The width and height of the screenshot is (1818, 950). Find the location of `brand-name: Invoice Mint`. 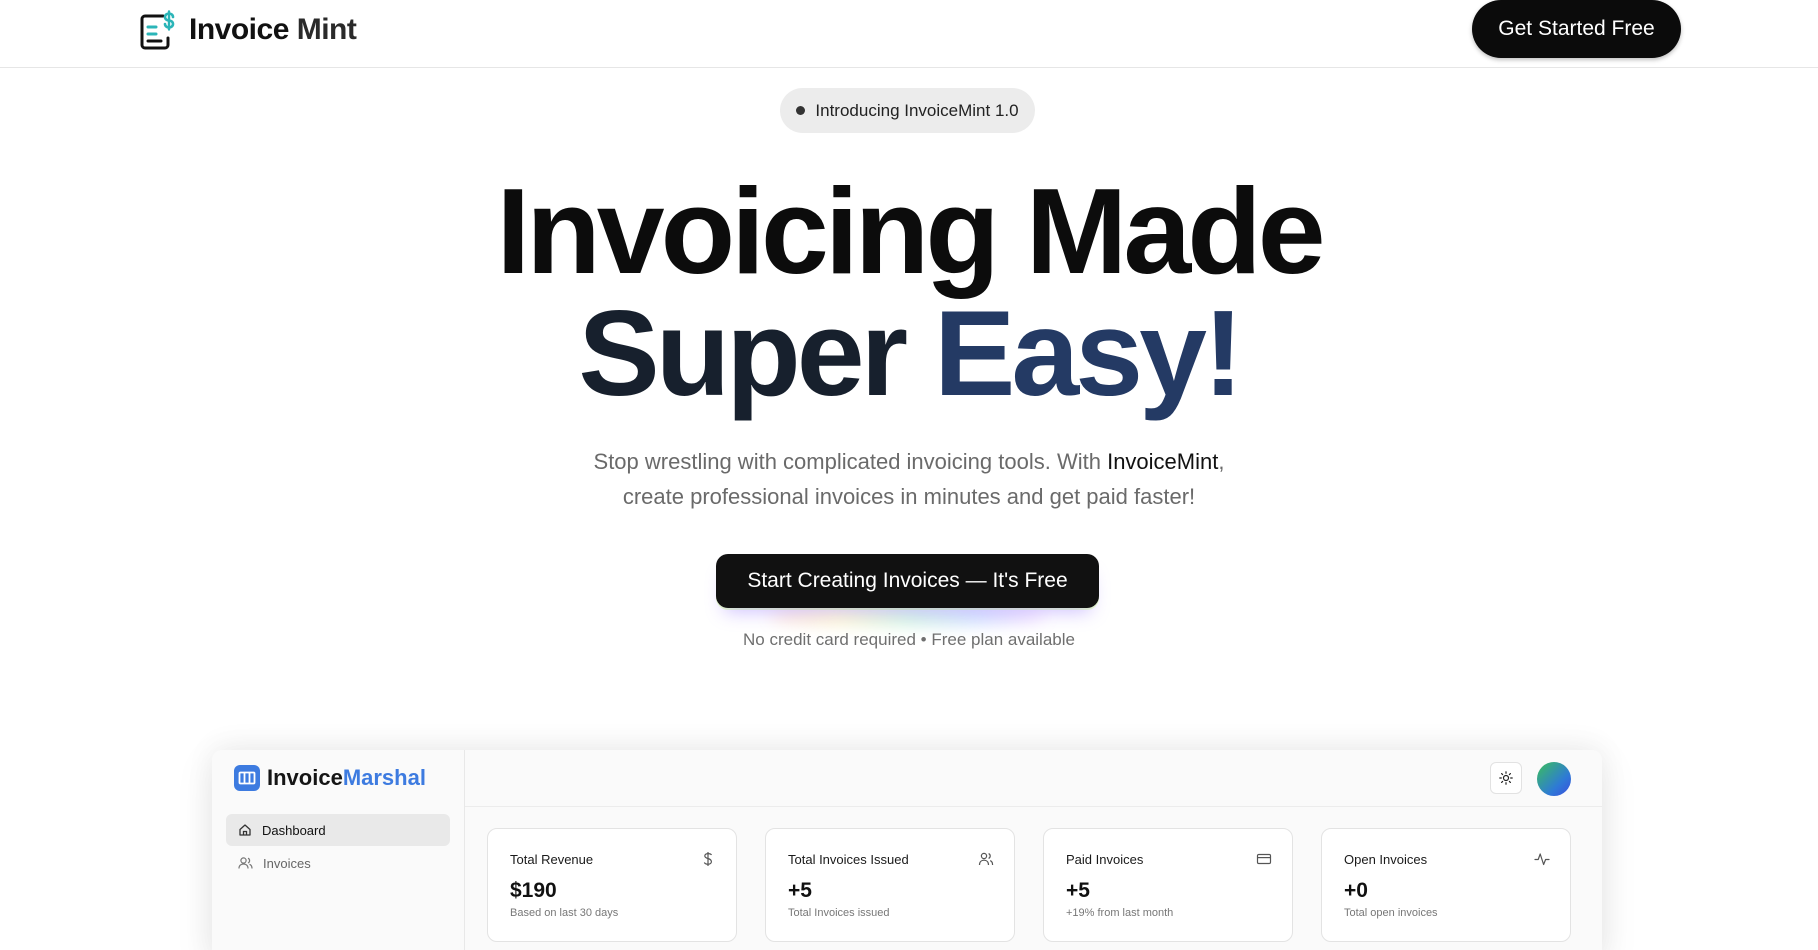

brand-name: Invoice Mint is located at coordinates (273, 30).